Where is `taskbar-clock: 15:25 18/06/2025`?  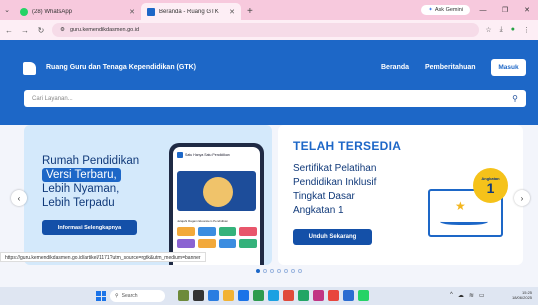
taskbar-clock: 15:25 18/06/2025 is located at coordinates (522, 295).